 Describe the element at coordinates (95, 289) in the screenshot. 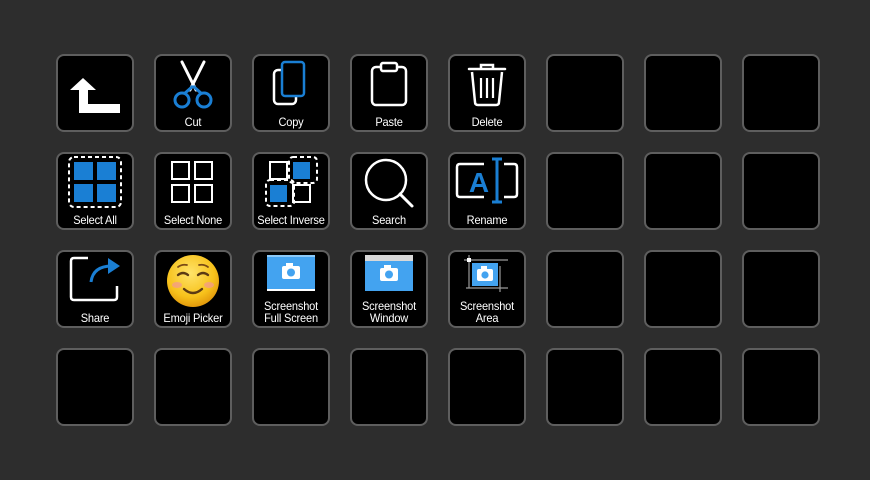

I see `share-key: Share` at that location.